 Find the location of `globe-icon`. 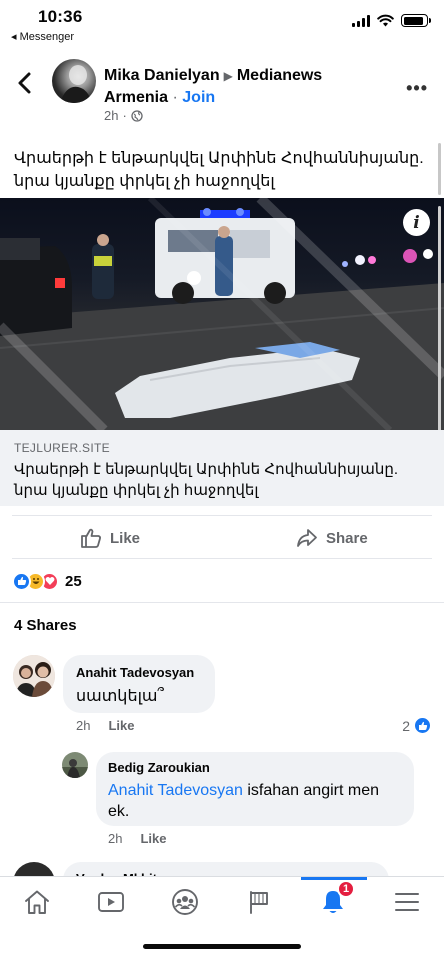

globe-icon is located at coordinates (137, 115).